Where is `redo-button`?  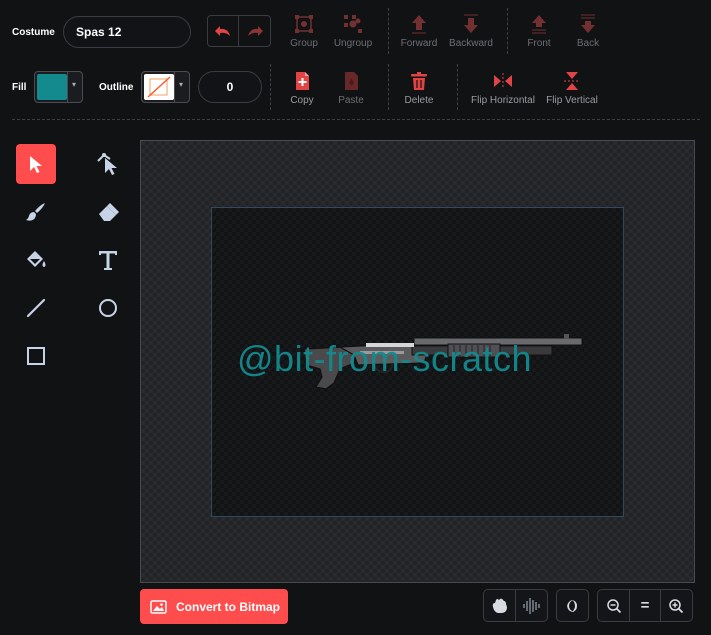 redo-button is located at coordinates (254, 31).